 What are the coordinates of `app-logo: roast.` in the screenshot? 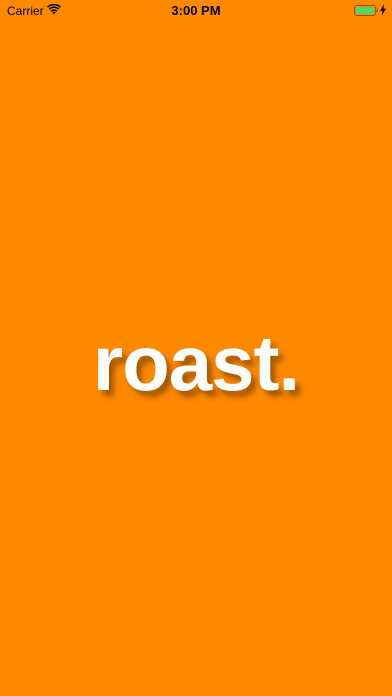 It's located at (196, 363).